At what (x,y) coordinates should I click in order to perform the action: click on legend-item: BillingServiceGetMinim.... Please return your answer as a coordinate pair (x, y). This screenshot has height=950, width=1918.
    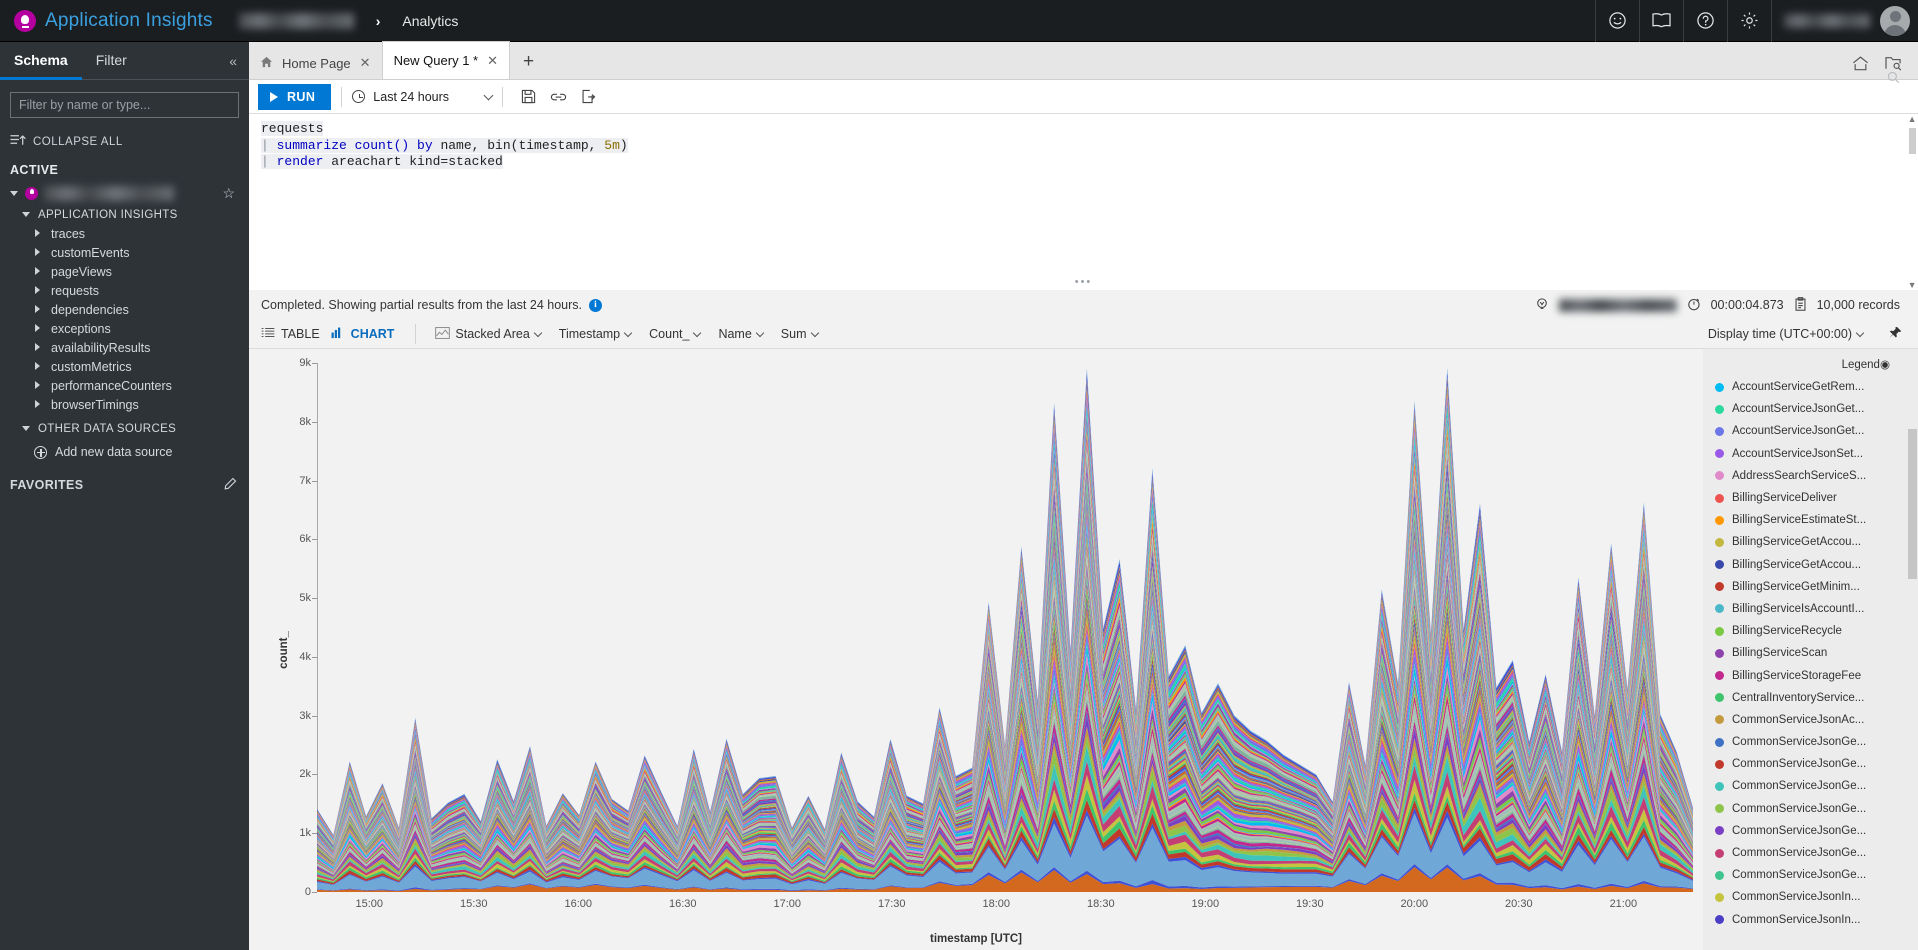
    Looking at the image, I should click on (1810, 587).